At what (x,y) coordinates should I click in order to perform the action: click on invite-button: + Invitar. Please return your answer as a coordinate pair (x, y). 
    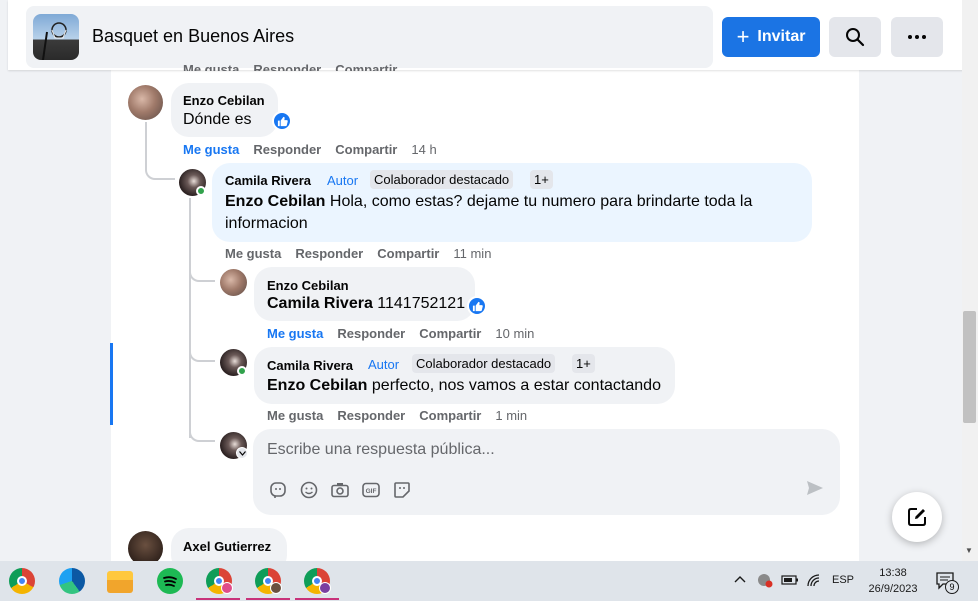
    Looking at the image, I should click on (771, 37).